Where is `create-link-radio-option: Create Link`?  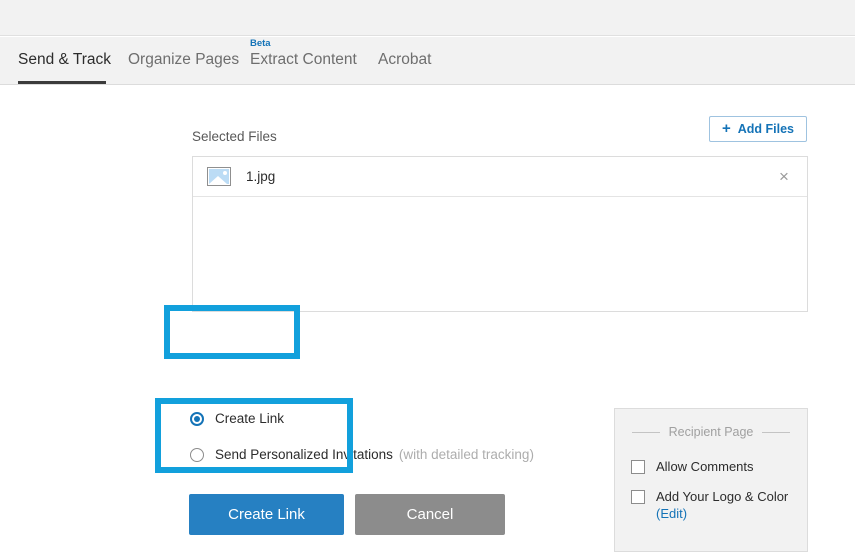 create-link-radio-option: Create Link is located at coordinates (237, 418).